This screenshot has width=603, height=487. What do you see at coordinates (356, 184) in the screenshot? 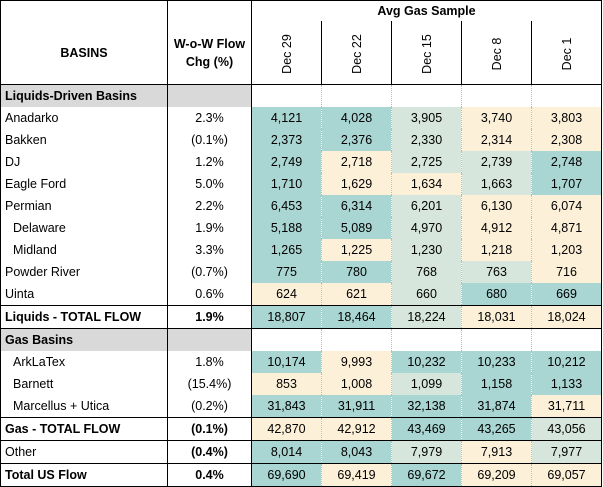
I see `gas-sample-value: 1,629` at bounding box center [356, 184].